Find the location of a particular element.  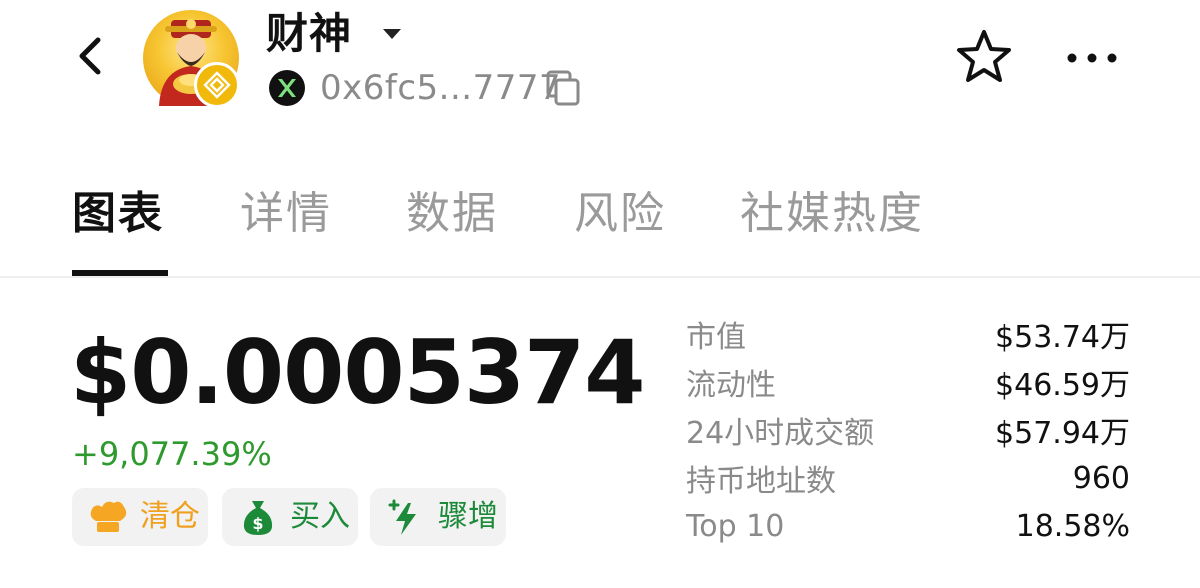

stat-value: $57.94万 is located at coordinates (1062, 433).